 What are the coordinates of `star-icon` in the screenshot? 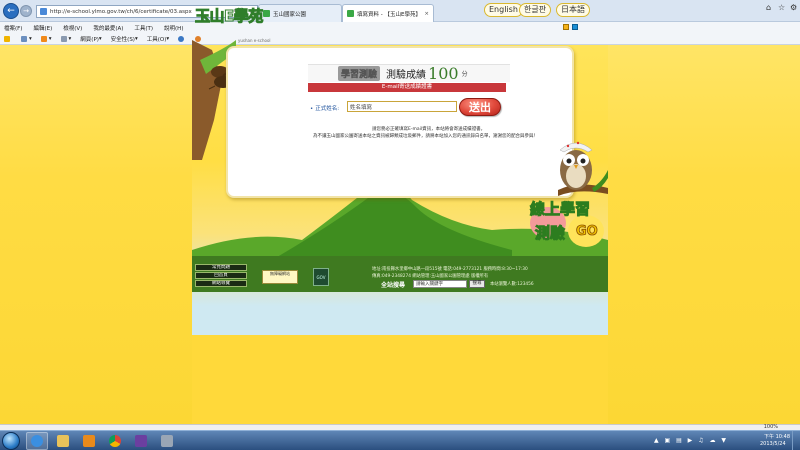 It's located at (7, 38).